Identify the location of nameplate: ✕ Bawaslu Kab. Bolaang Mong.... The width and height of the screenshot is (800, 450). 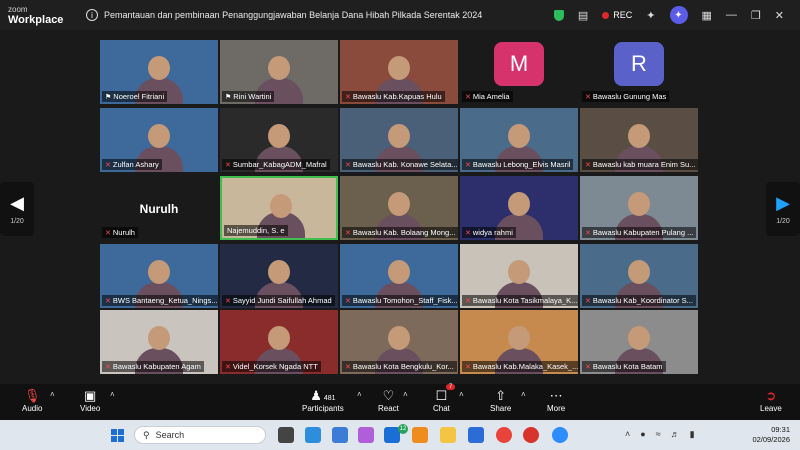
(400, 232).